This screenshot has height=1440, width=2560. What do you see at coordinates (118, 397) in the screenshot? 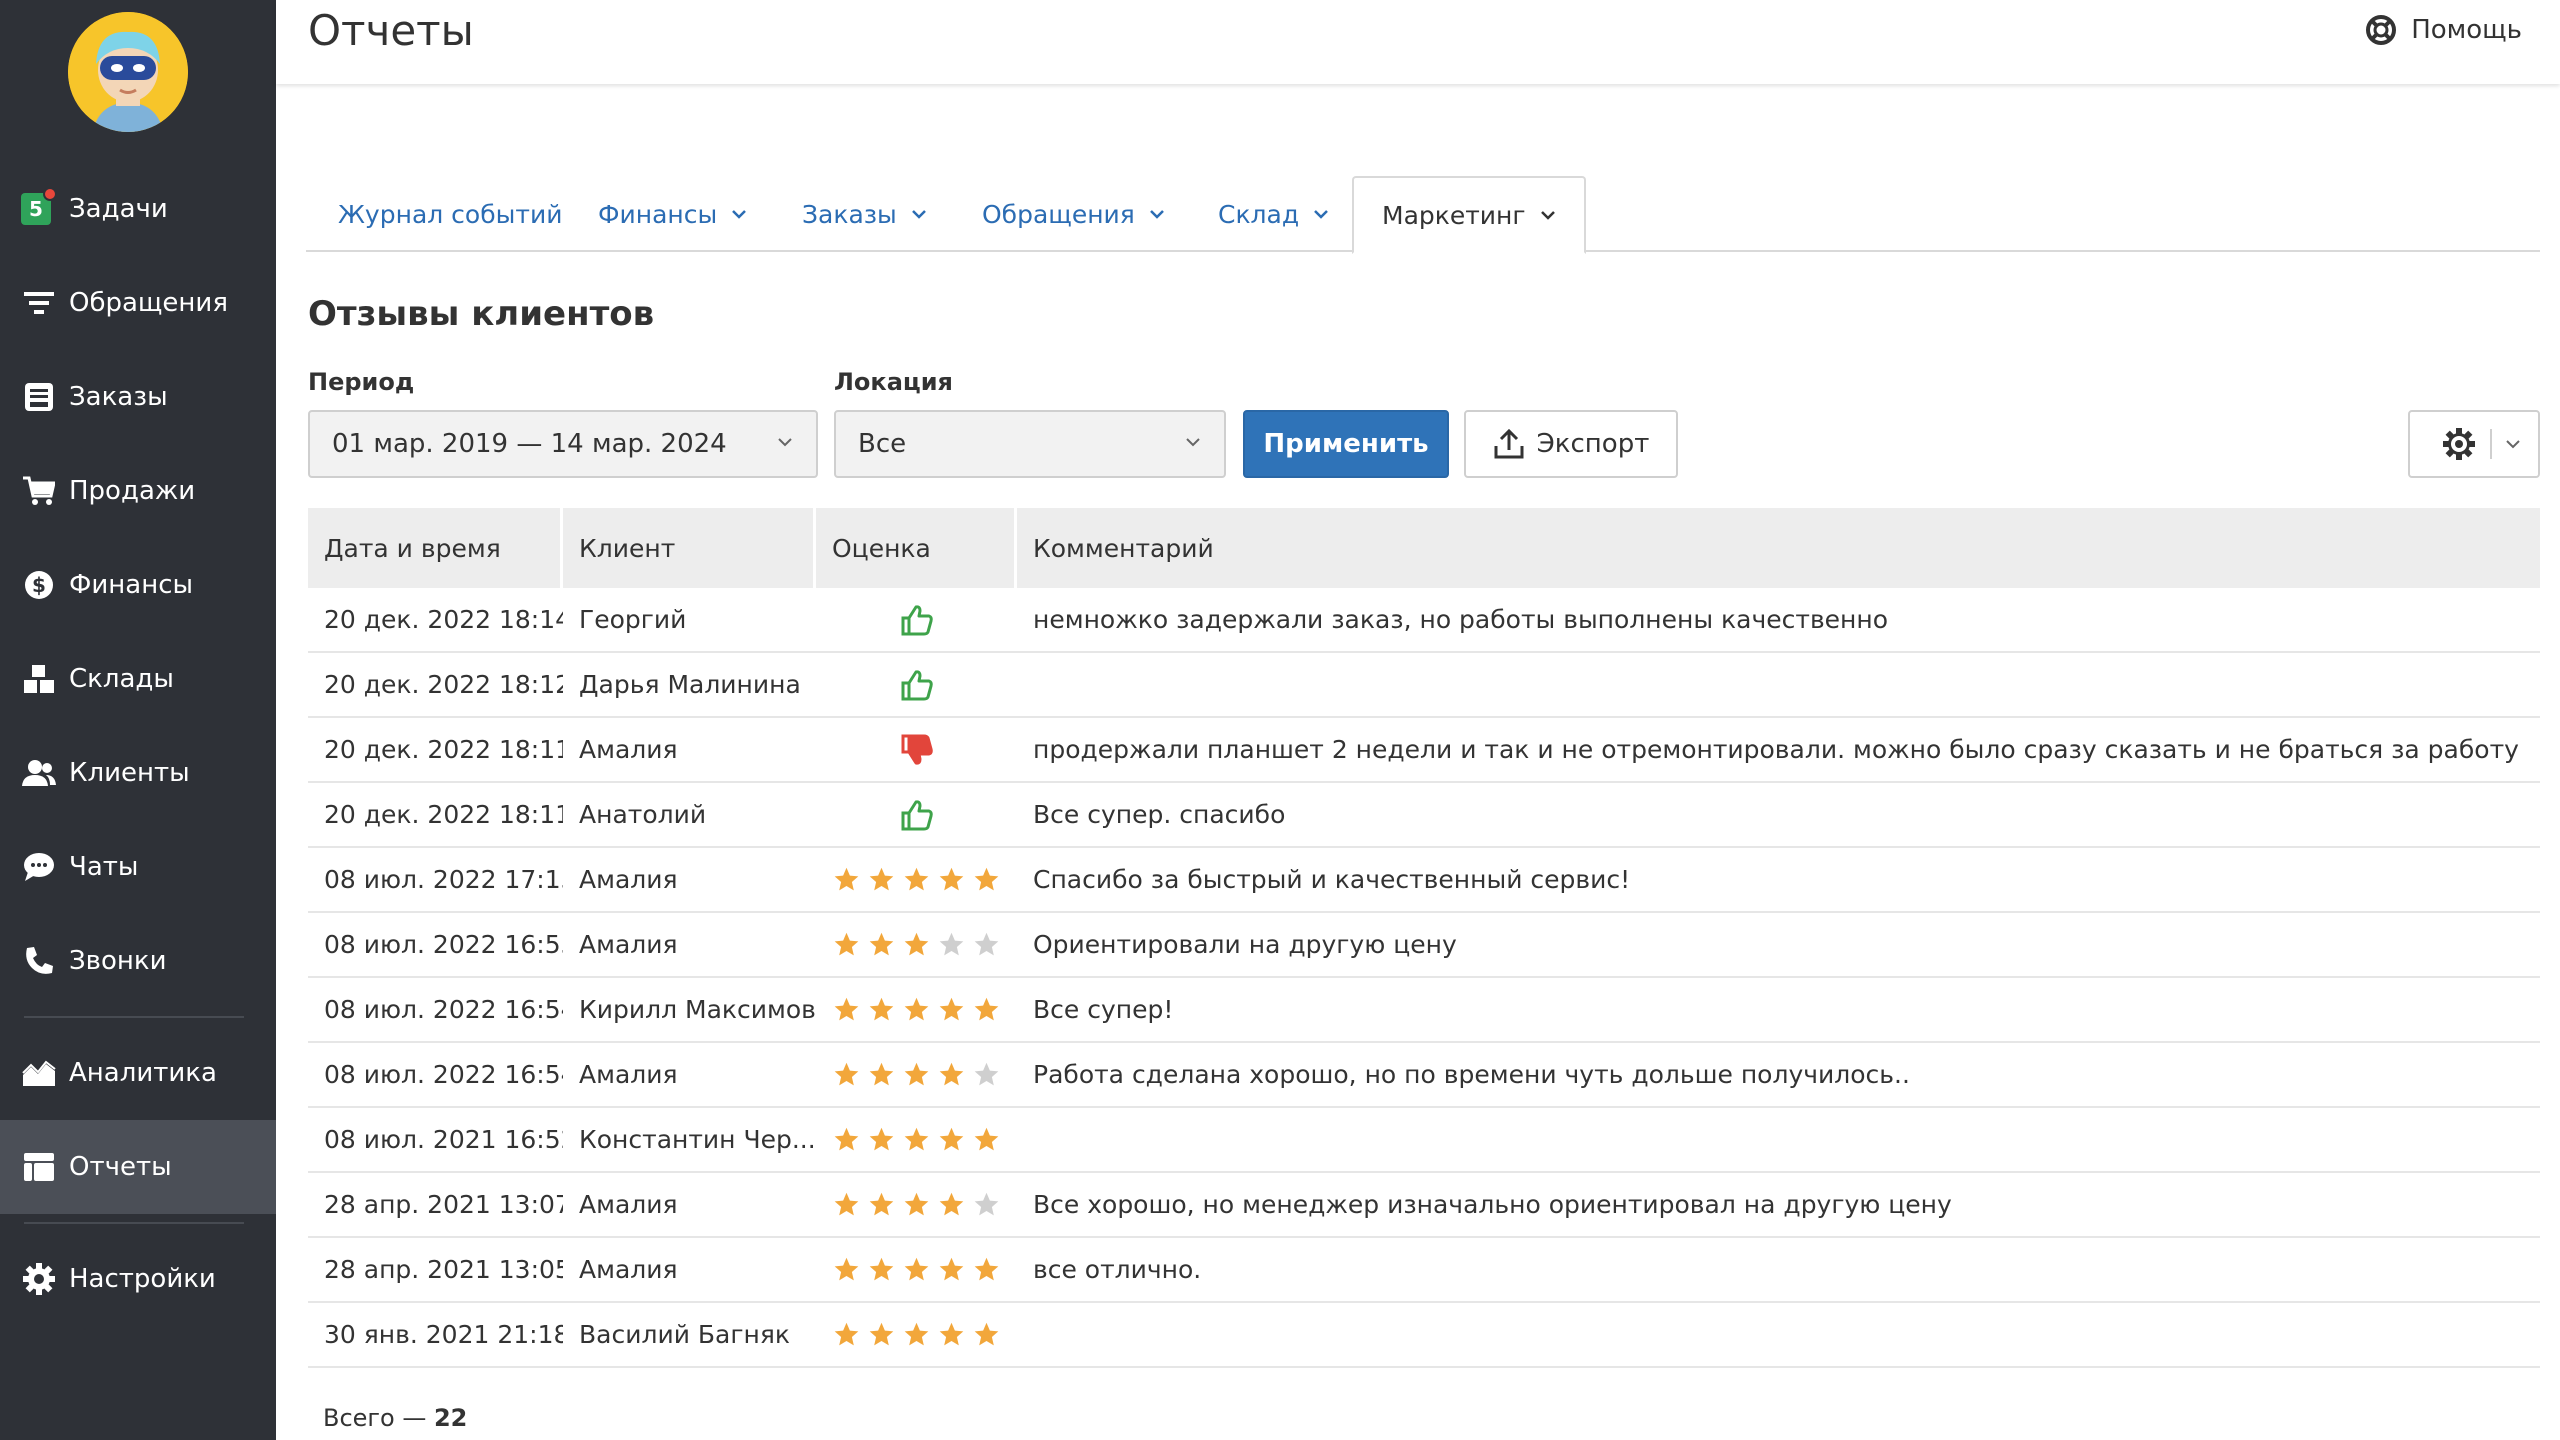
I see `sidebar-item-label: Заказы` at bounding box center [118, 397].